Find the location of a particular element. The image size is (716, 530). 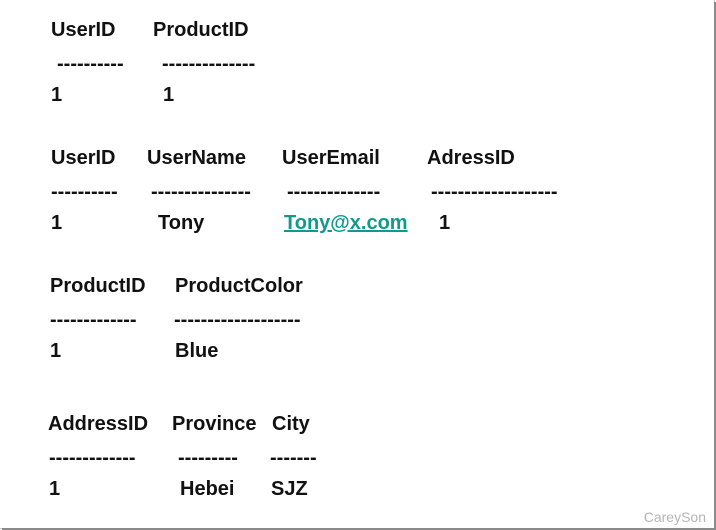

column-header: ProductColor is located at coordinates (239, 286).